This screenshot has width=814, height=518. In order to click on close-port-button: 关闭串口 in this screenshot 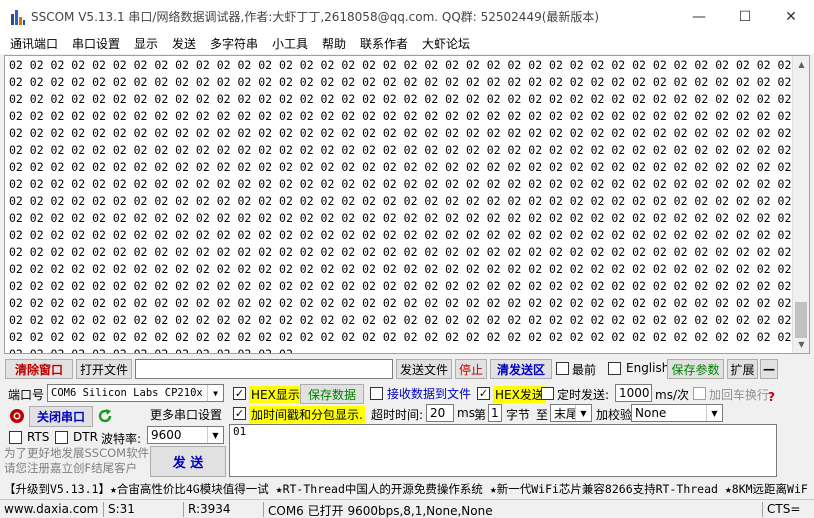, I will do `click(61, 416)`.